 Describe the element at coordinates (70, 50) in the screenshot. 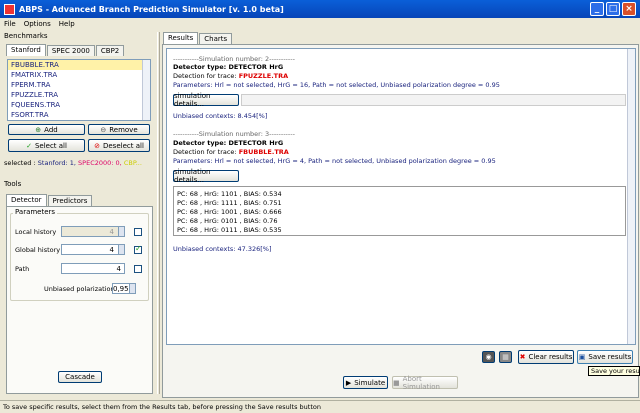

I see `tab-spec2000: SPEC 2000` at that location.